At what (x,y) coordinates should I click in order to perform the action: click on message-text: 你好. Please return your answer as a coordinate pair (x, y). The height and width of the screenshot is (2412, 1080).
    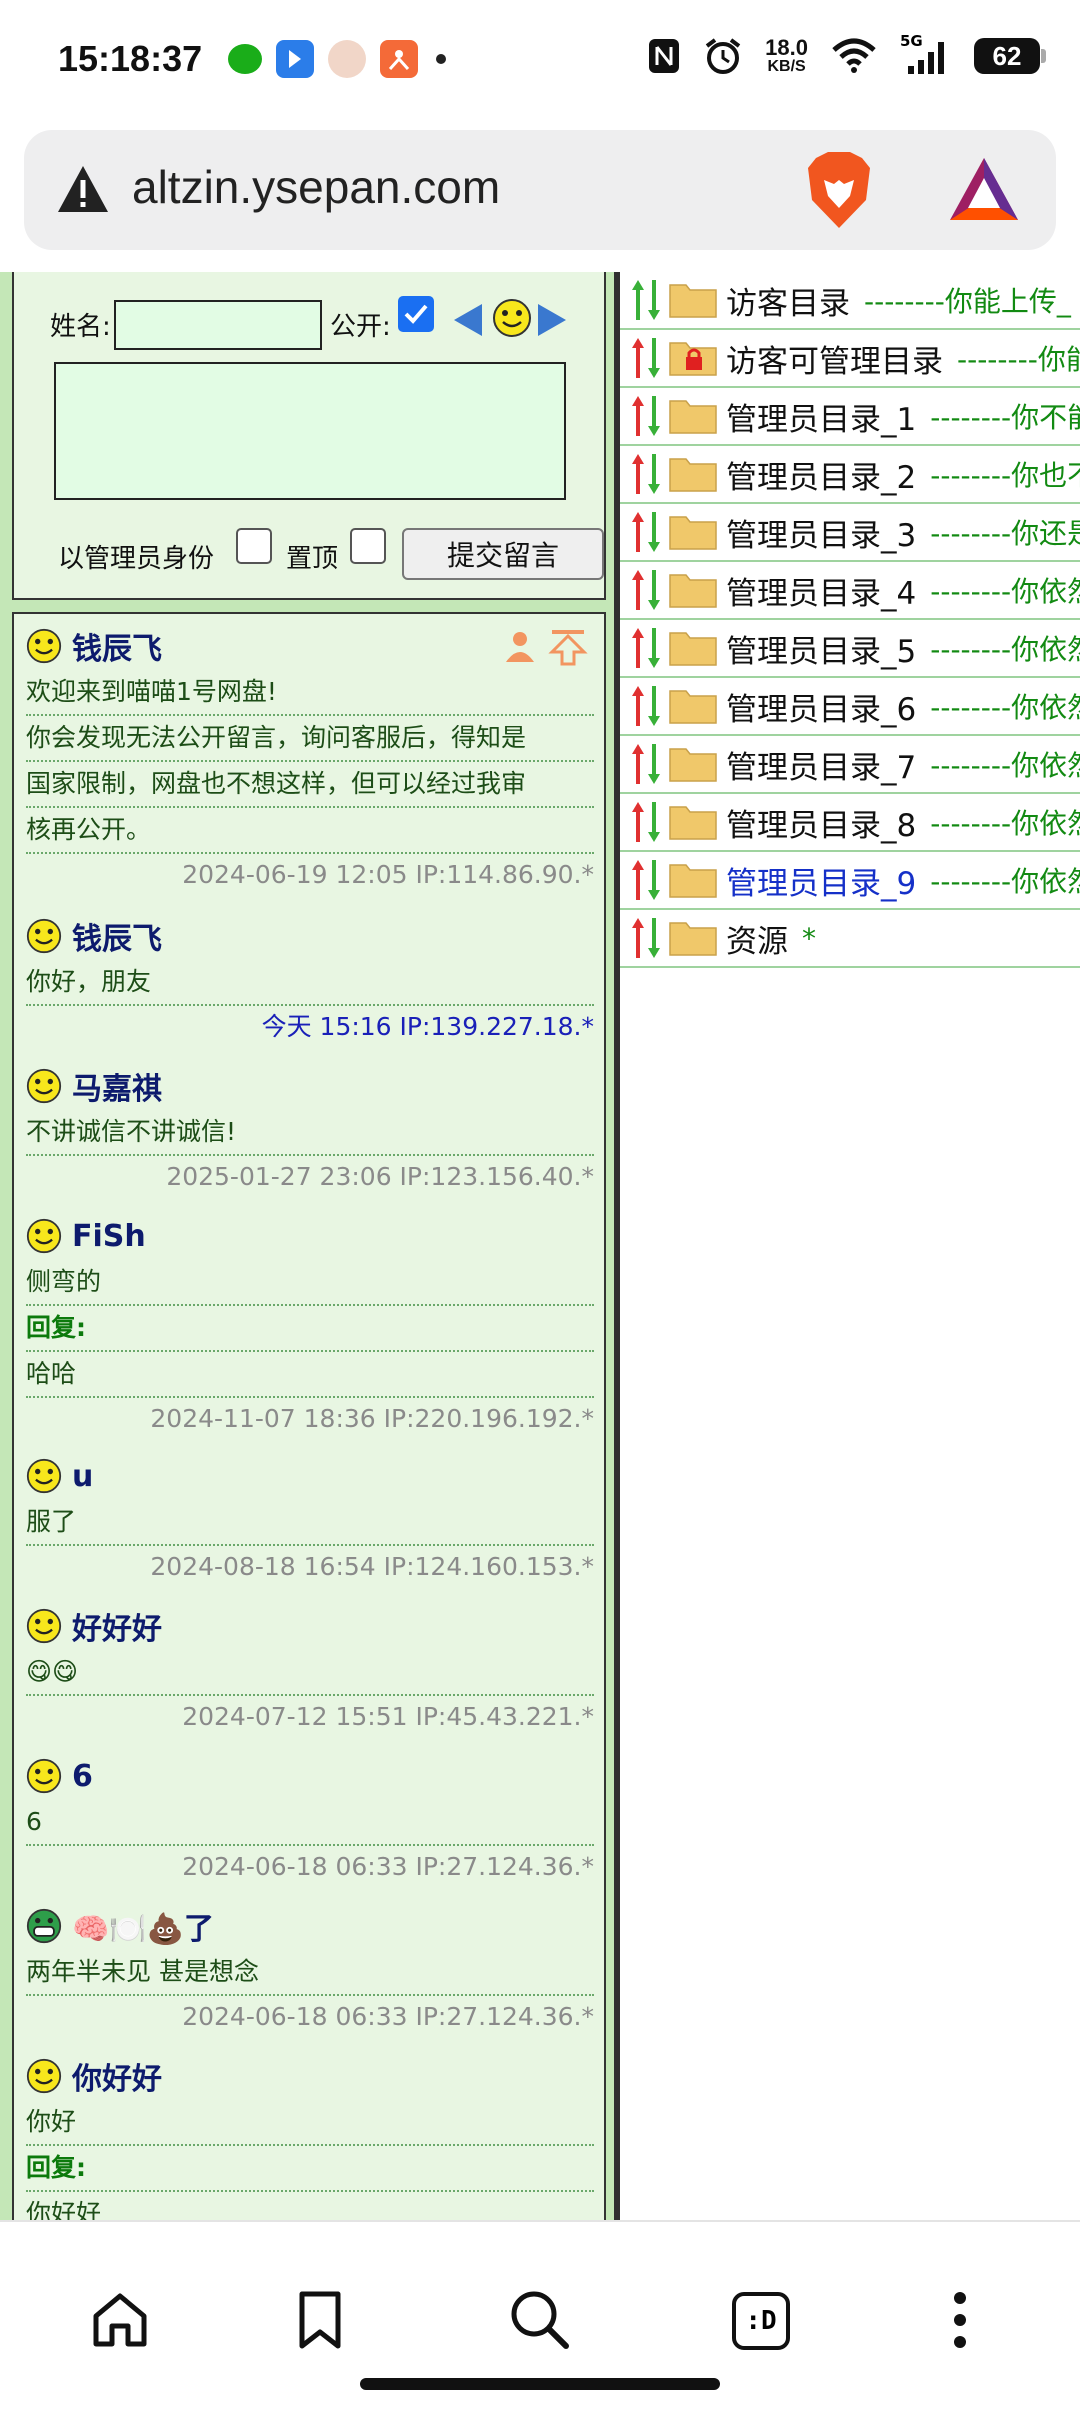
    Looking at the image, I should click on (310, 2123).